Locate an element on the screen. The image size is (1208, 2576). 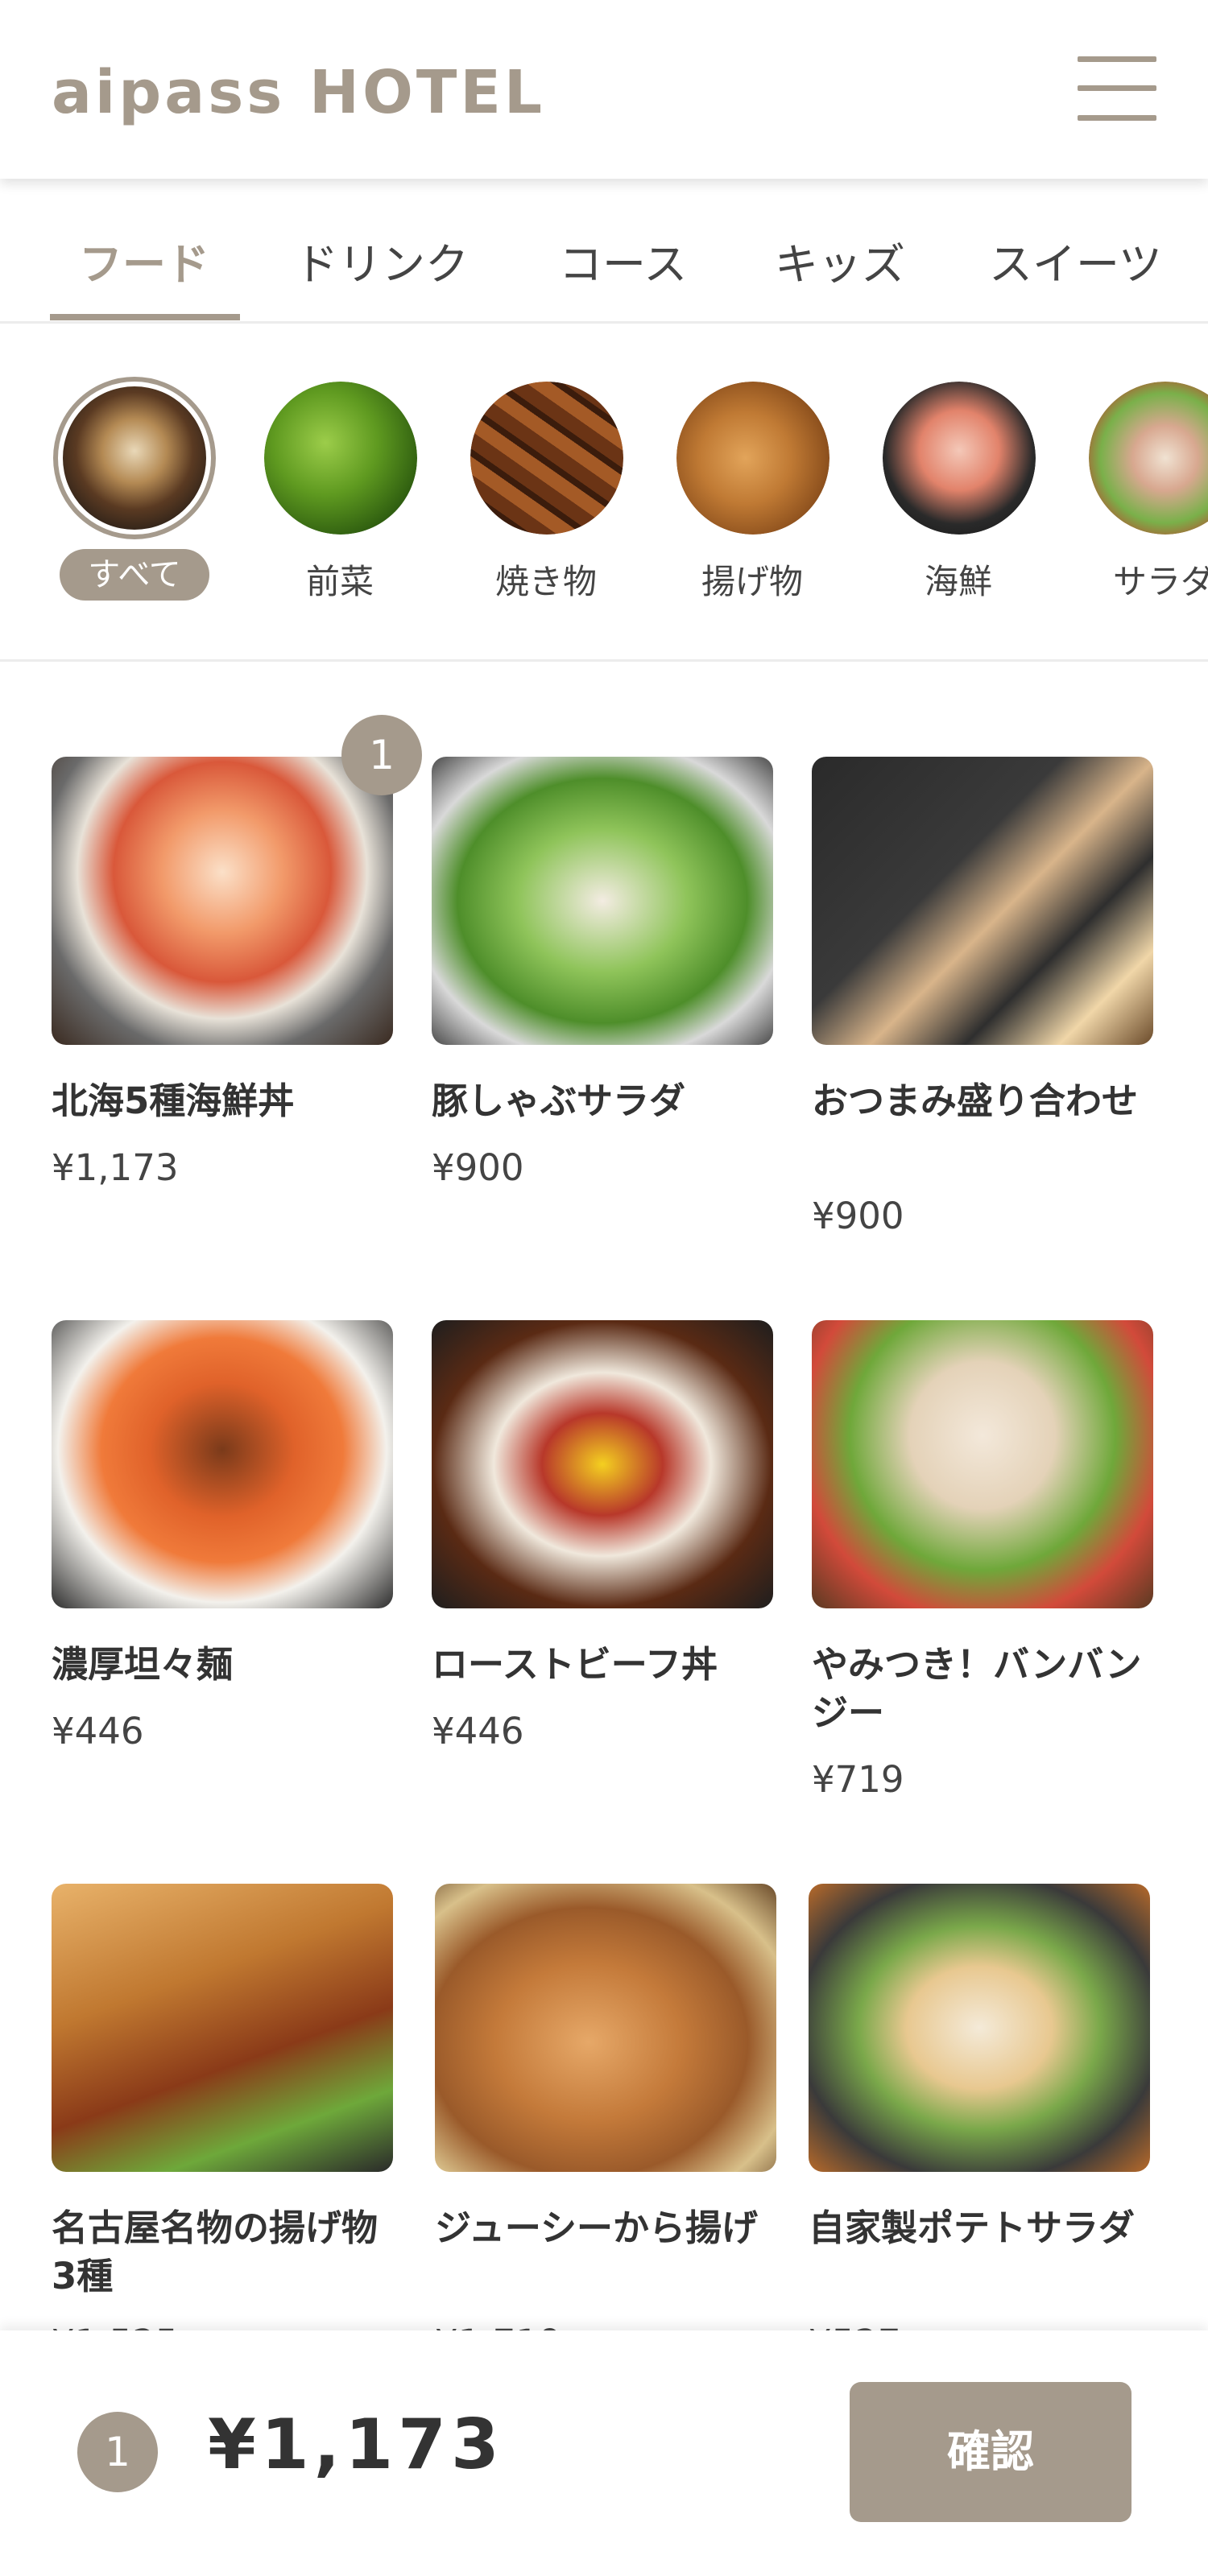
subcategory-seafood: 海鮮 is located at coordinates (958, 503).